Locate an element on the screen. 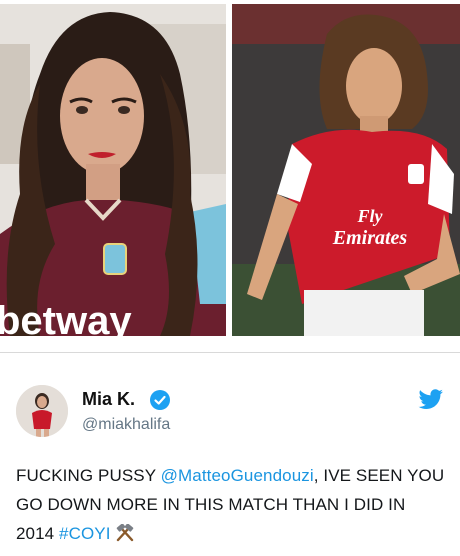 The image size is (460, 556). crossed-hammers-icon is located at coordinates (124, 533).